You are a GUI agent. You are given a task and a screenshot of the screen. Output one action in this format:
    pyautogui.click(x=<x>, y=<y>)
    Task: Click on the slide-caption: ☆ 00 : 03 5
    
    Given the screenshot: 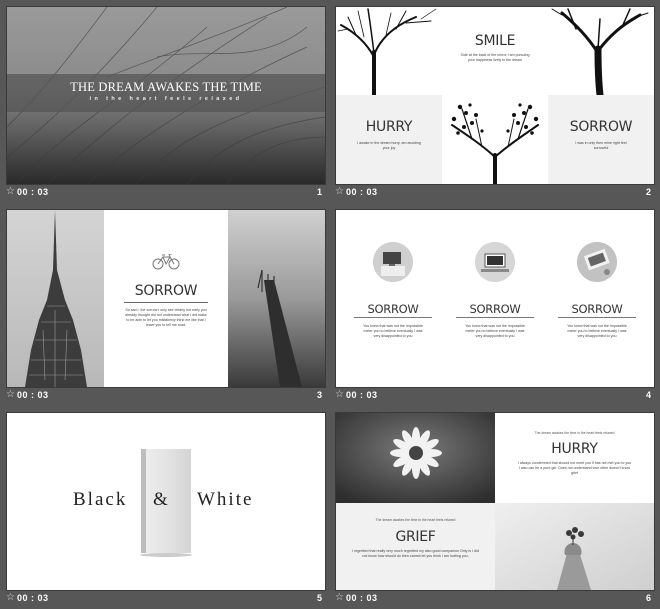 What is the action you would take?
    pyautogui.click(x=166, y=599)
    